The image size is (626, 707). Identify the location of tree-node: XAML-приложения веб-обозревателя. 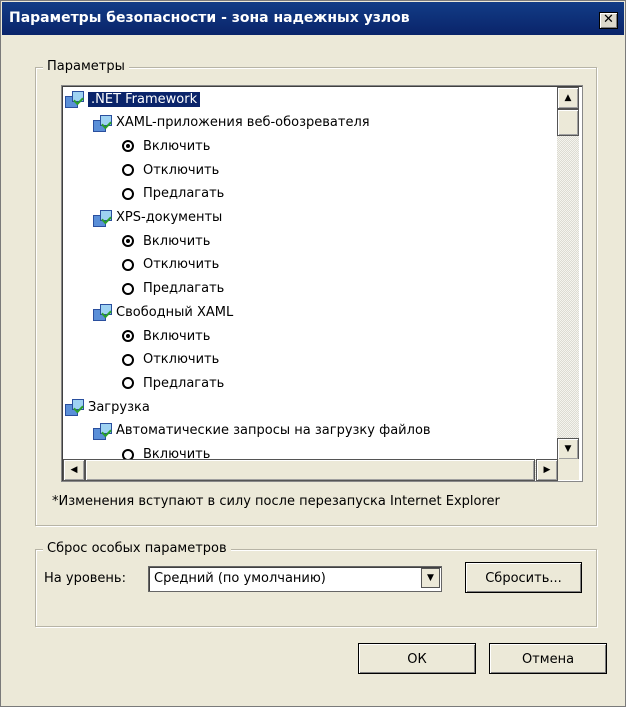
(231, 123).